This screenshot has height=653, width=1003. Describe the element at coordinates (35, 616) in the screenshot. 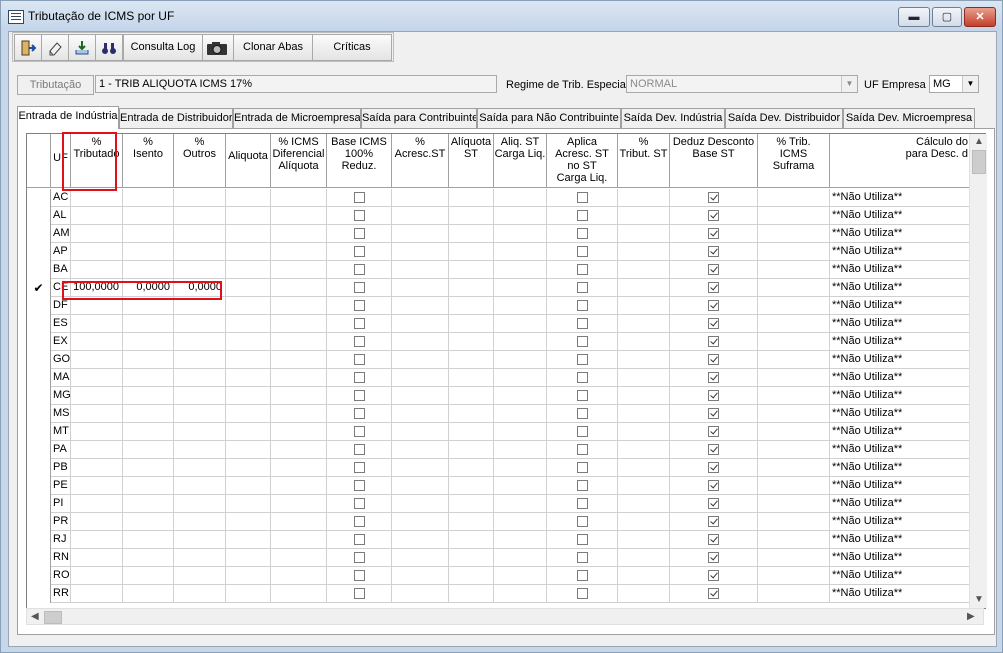

I see `chevron-left-icon: ◀` at that location.